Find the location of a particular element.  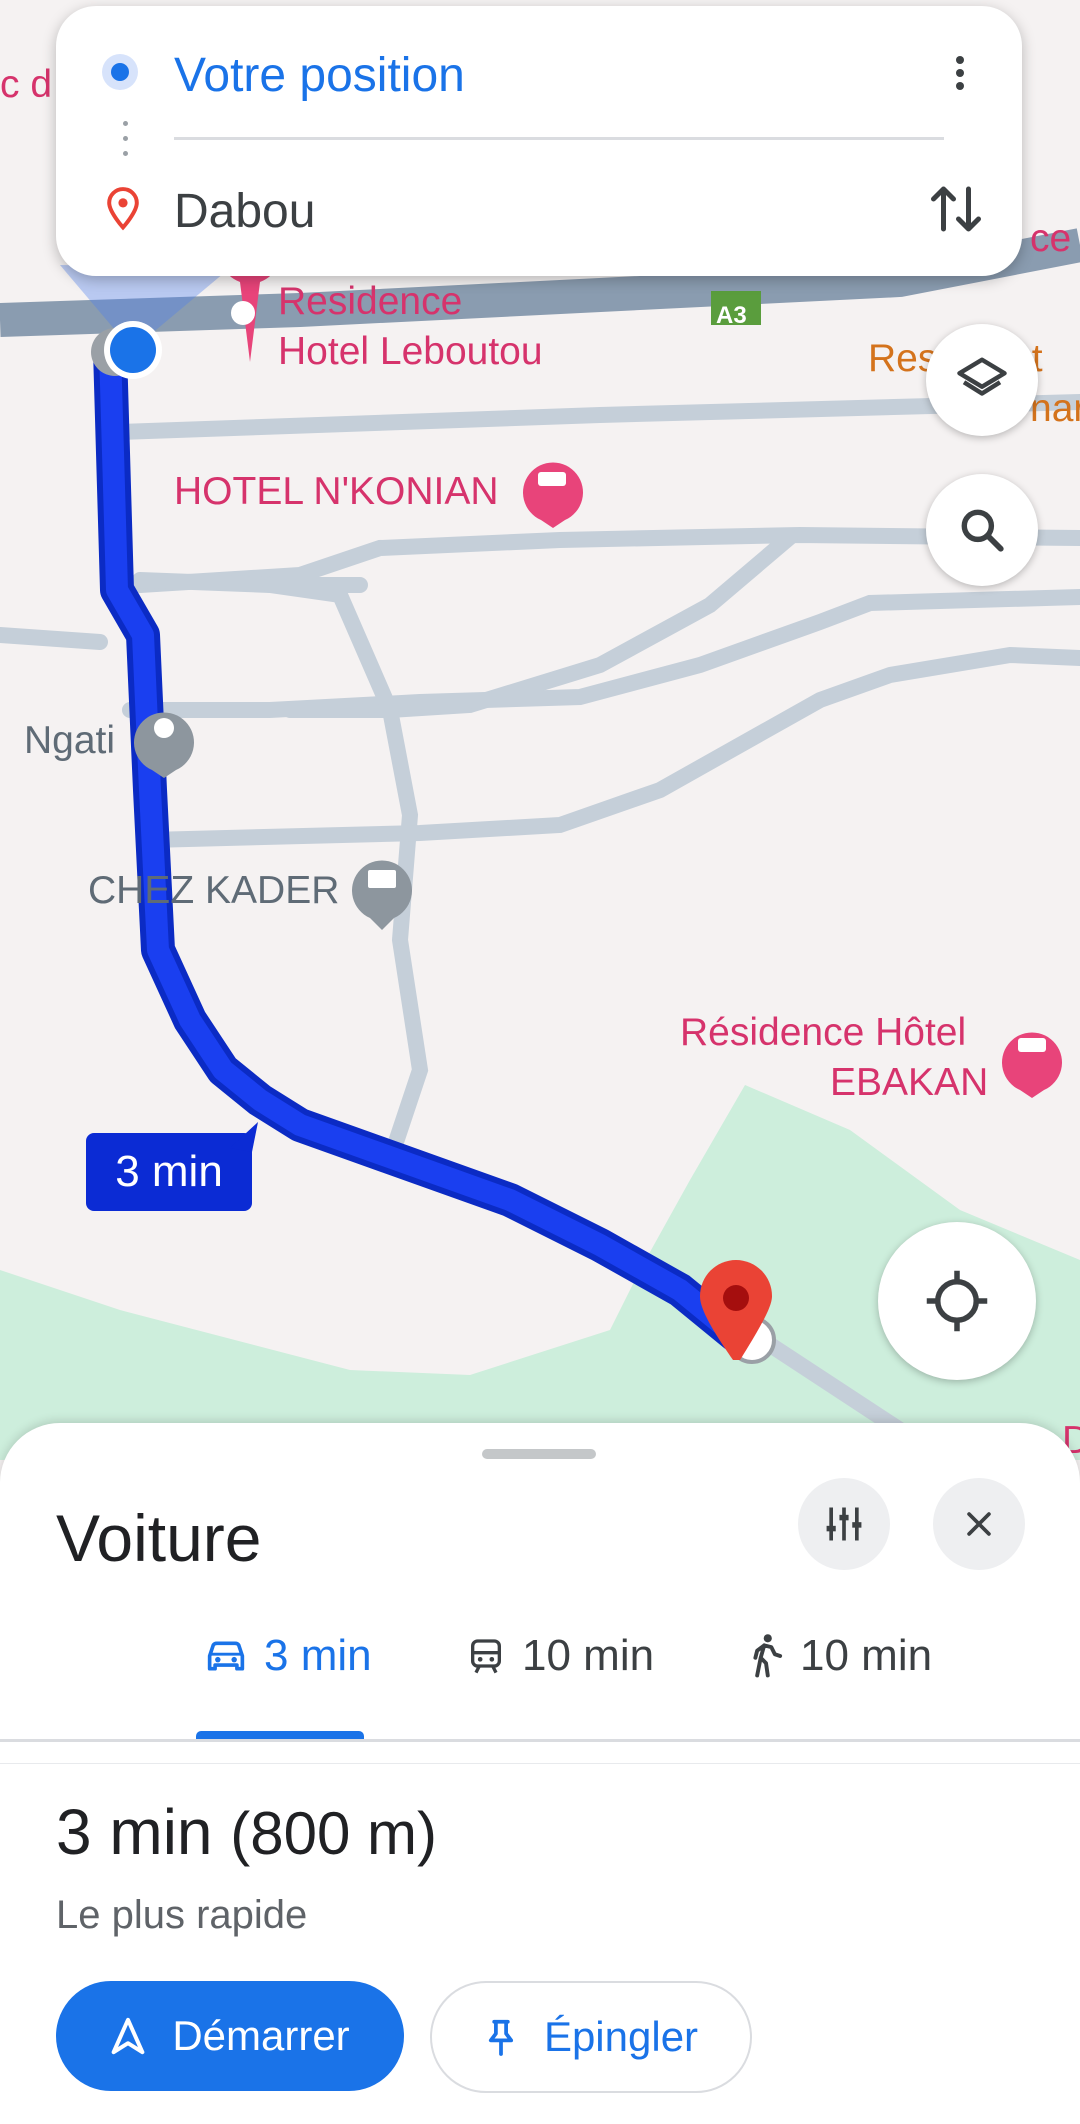

crosshair-icon is located at coordinates (957, 1301).